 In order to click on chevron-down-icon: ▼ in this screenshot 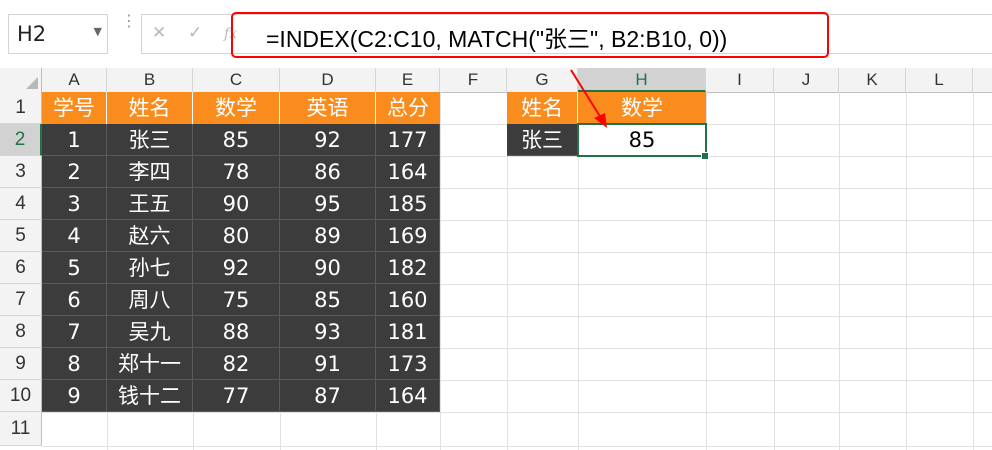, I will do `click(98, 31)`.